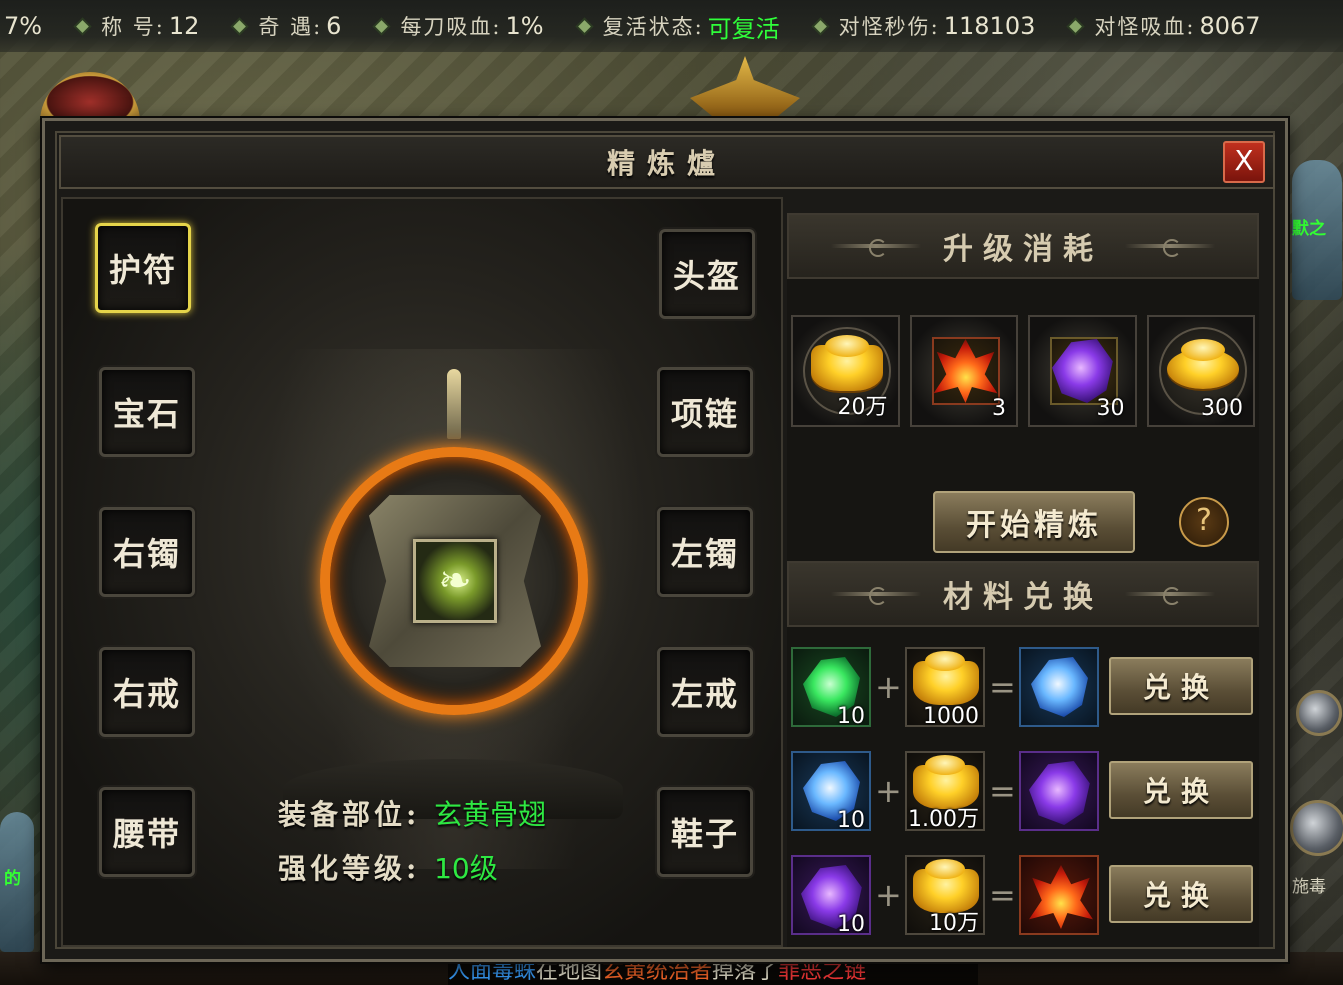 Image resolution: width=1343 pixels, height=985 pixels. I want to click on stat-dps-label: 对怪秒伤:, so click(889, 27).